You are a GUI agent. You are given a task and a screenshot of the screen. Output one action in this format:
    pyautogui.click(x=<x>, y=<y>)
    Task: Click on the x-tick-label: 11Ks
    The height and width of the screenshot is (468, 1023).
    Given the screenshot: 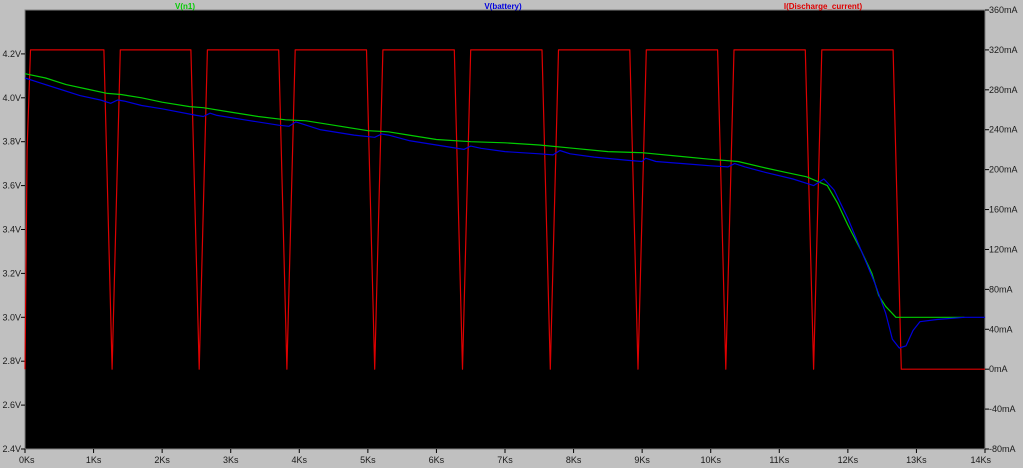 What is the action you would take?
    pyautogui.click(x=779, y=460)
    